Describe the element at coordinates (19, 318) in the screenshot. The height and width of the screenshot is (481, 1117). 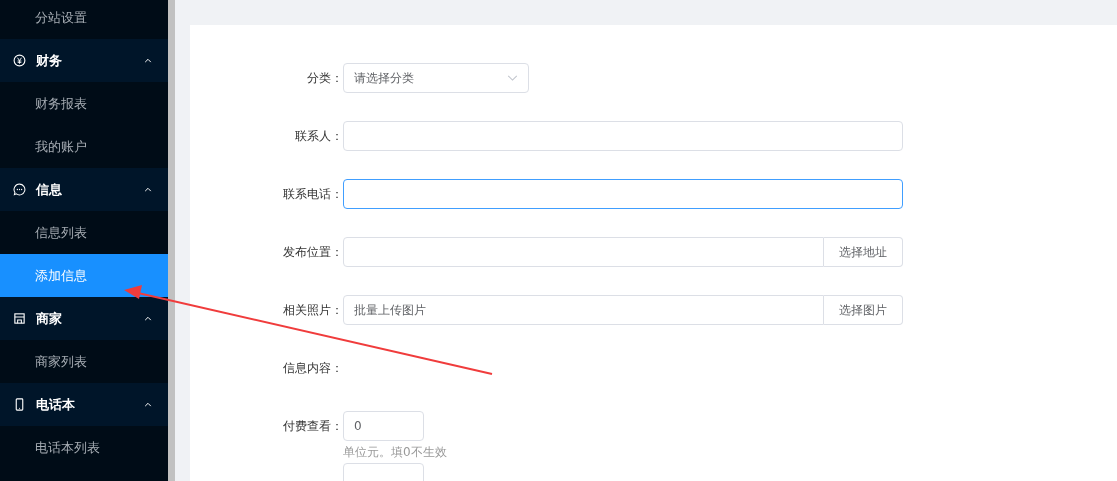
I see `store-icon` at that location.